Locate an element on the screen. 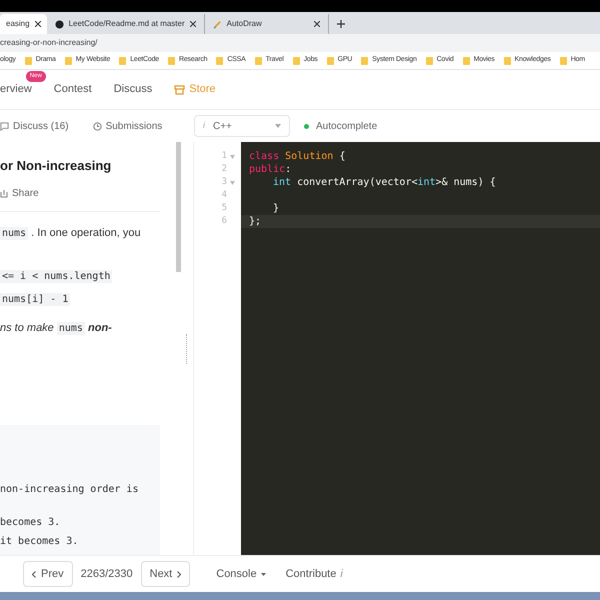 The width and height of the screenshot is (600, 600). nav-link: Discuss is located at coordinates (133, 89).